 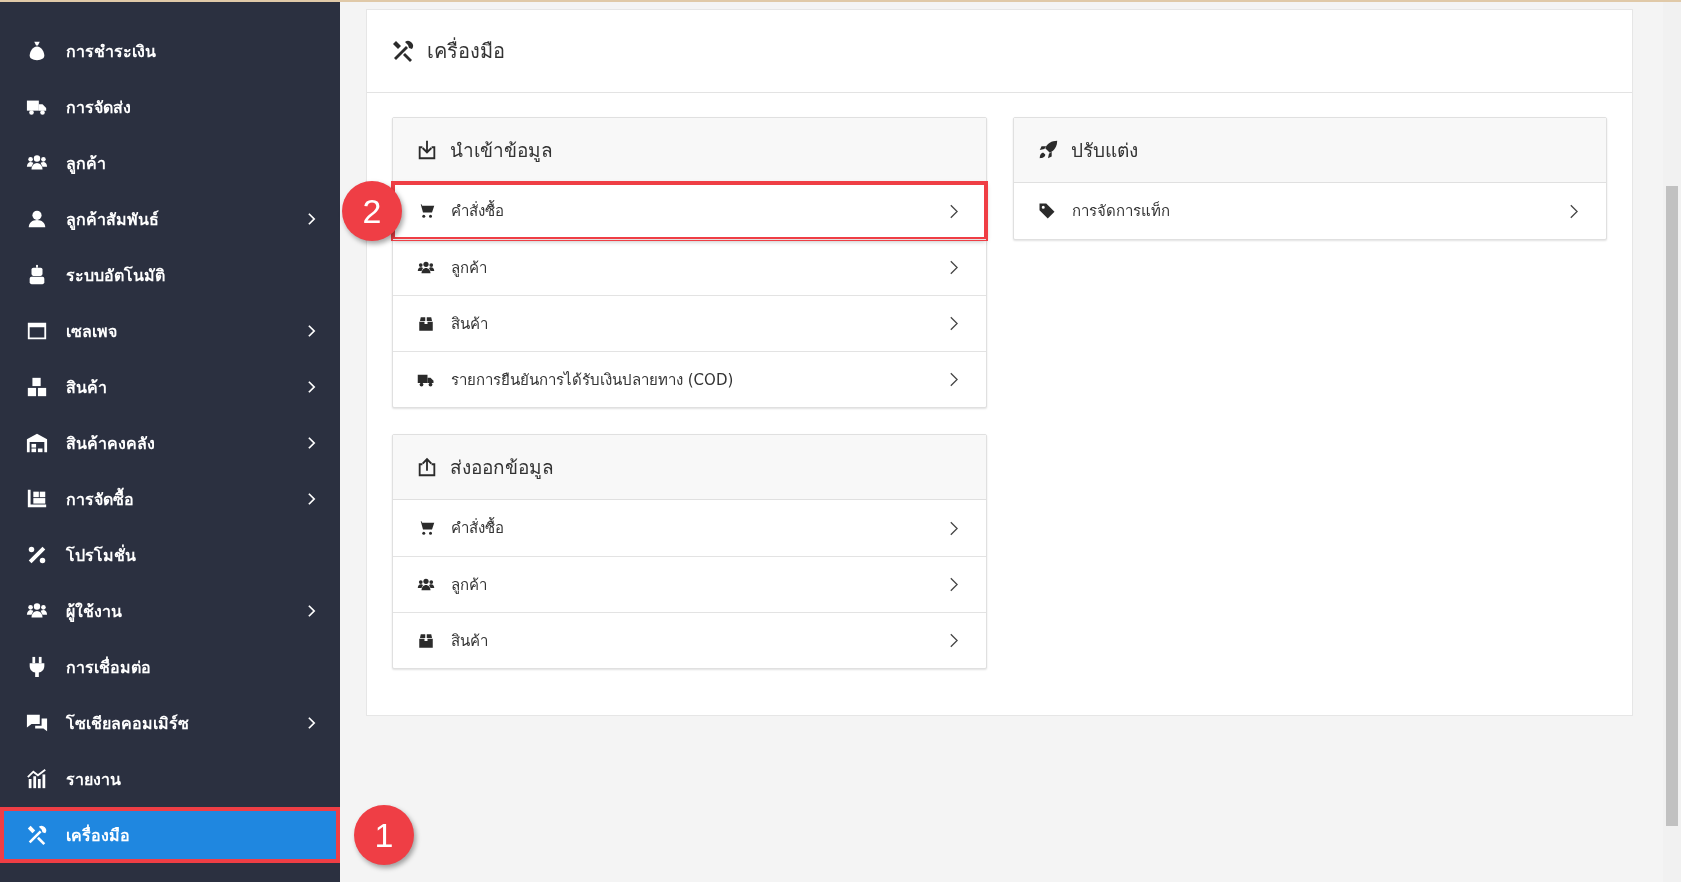 What do you see at coordinates (1046, 211) in the screenshot?
I see `tag-icon` at bounding box center [1046, 211].